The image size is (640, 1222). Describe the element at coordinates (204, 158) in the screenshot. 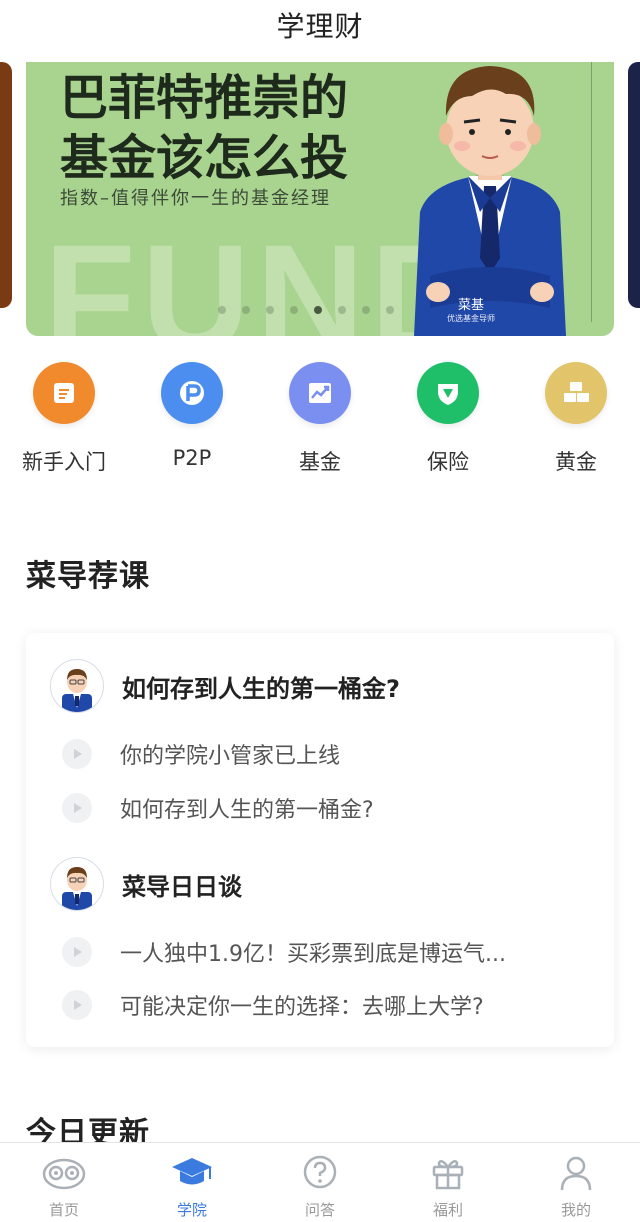

I see `banner-title-line-2: 基金该怎么投` at that location.